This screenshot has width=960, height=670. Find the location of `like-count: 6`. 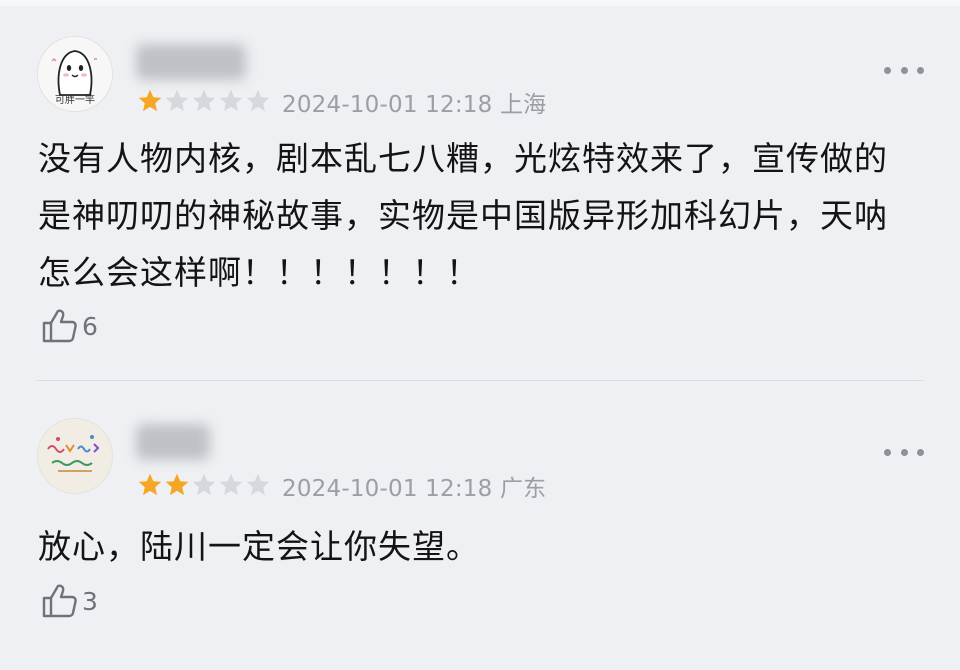

like-count: 6 is located at coordinates (90, 326).